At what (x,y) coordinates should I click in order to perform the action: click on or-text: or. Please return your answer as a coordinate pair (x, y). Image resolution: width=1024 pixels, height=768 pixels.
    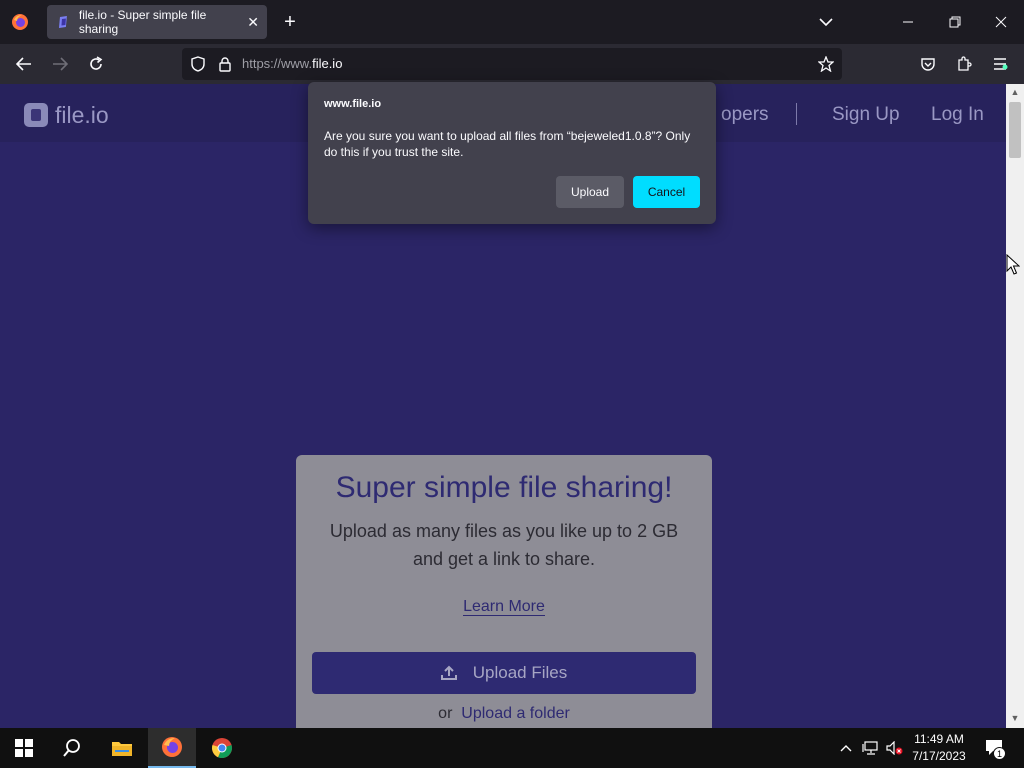
    Looking at the image, I should click on (445, 713).